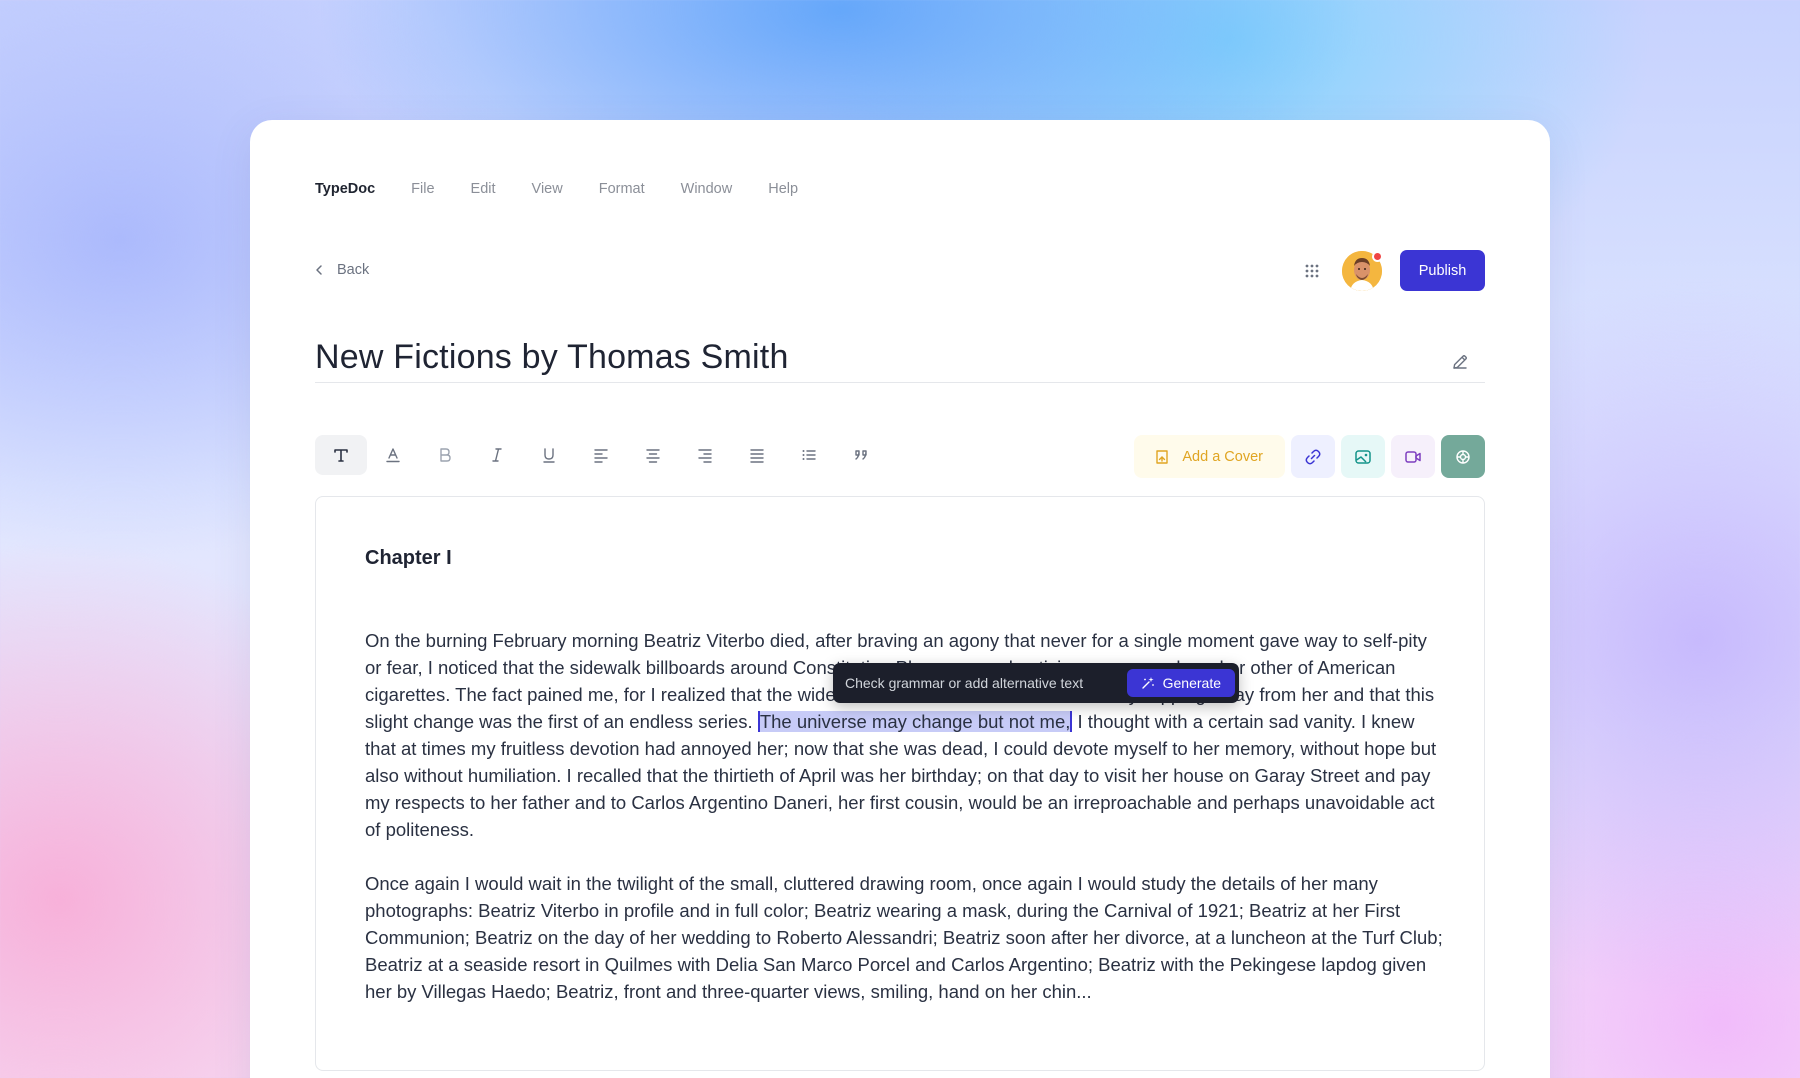 This screenshot has height=1078, width=1800. I want to click on justify-icon, so click(757, 456).